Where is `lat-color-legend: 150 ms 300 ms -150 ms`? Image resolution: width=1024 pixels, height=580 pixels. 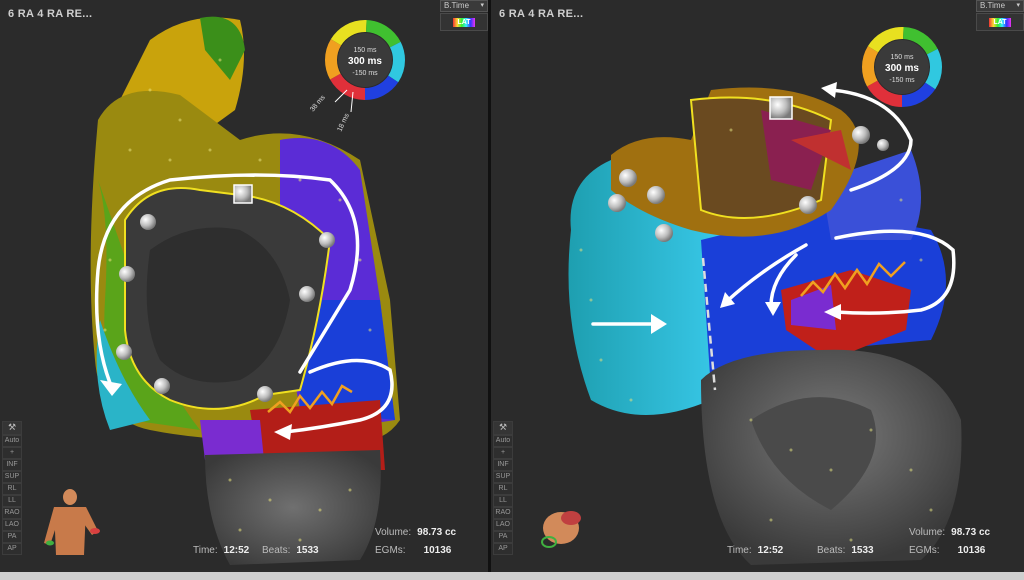
lat-color-legend: 150 ms 300 ms -150 ms is located at coordinates (902, 67).